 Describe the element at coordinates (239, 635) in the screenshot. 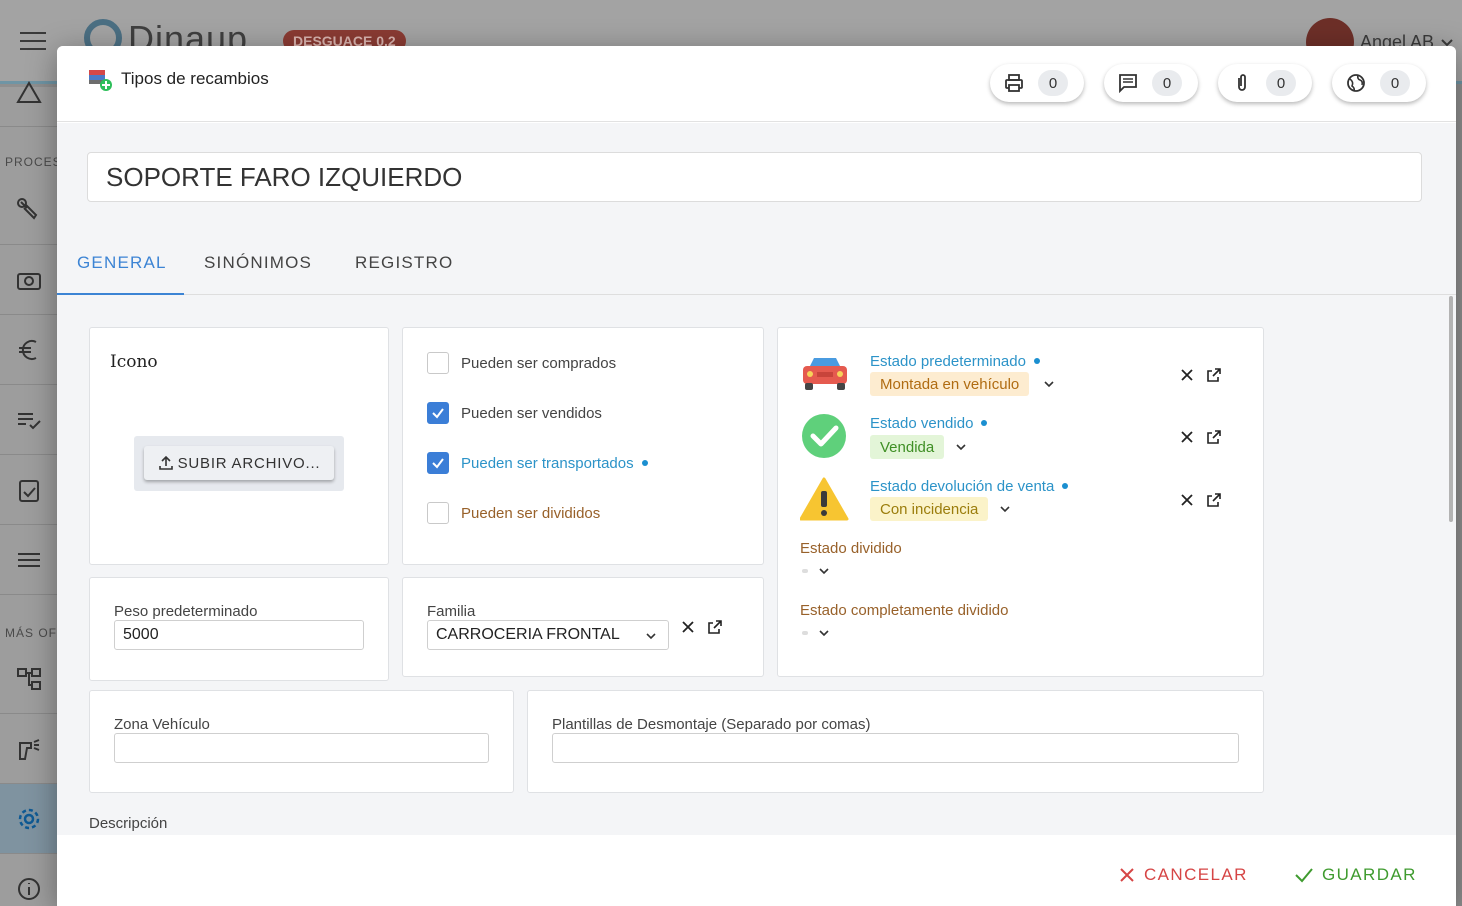

I see `peso-input: 5000` at that location.